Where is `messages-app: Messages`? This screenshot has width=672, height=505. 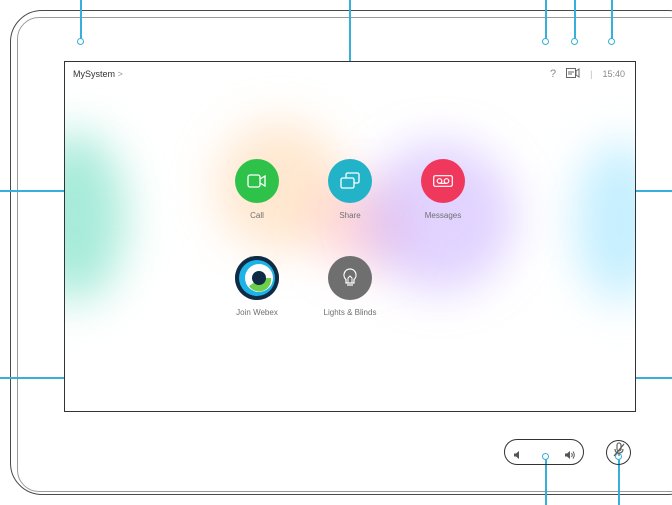
messages-app: Messages is located at coordinates (443, 189).